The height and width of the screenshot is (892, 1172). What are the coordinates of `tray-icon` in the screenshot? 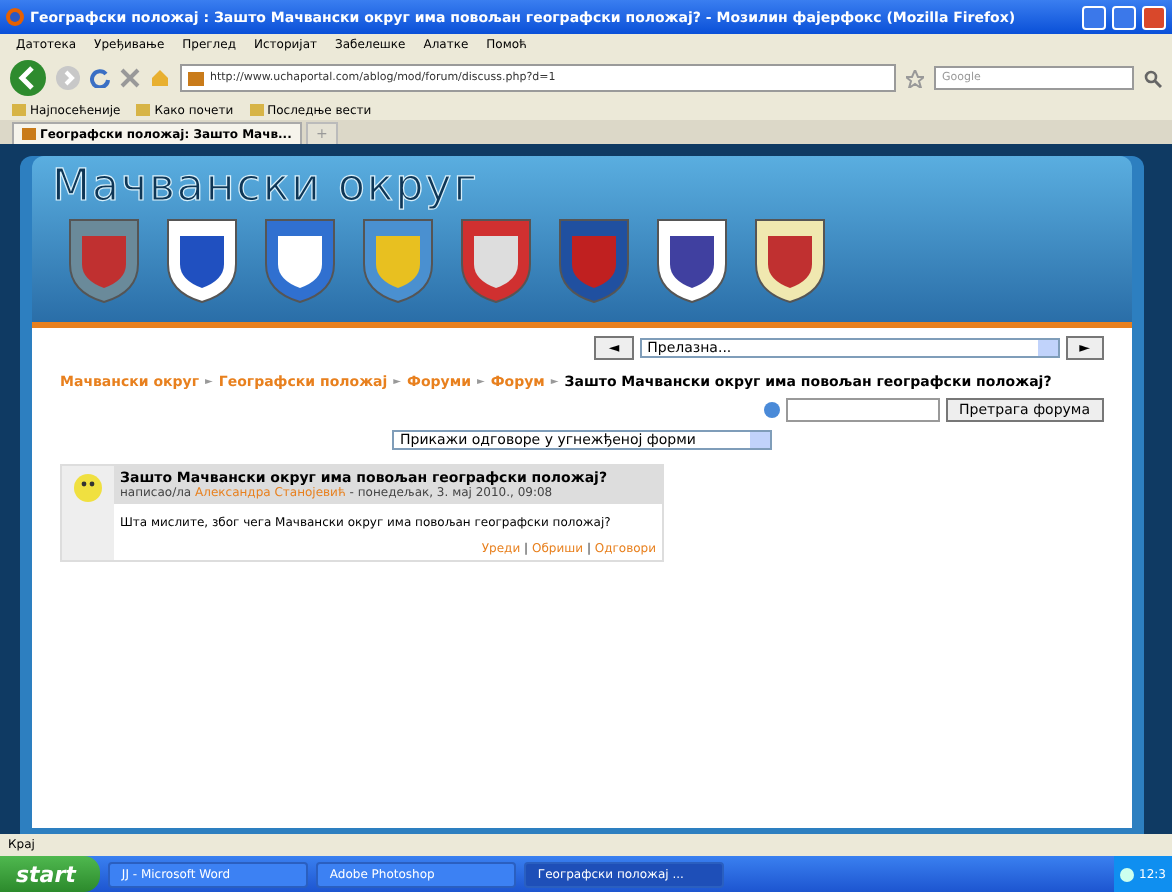 It's located at (1126, 874).